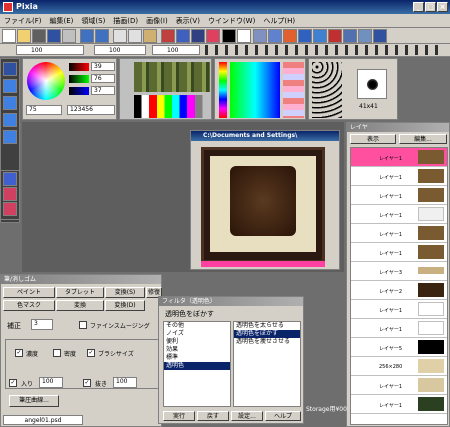 The height and width of the screenshot is (427, 450). Describe the element at coordinates (125, 292) in the screenshot. I see `convert-s-tab: 変換(S)` at that location.